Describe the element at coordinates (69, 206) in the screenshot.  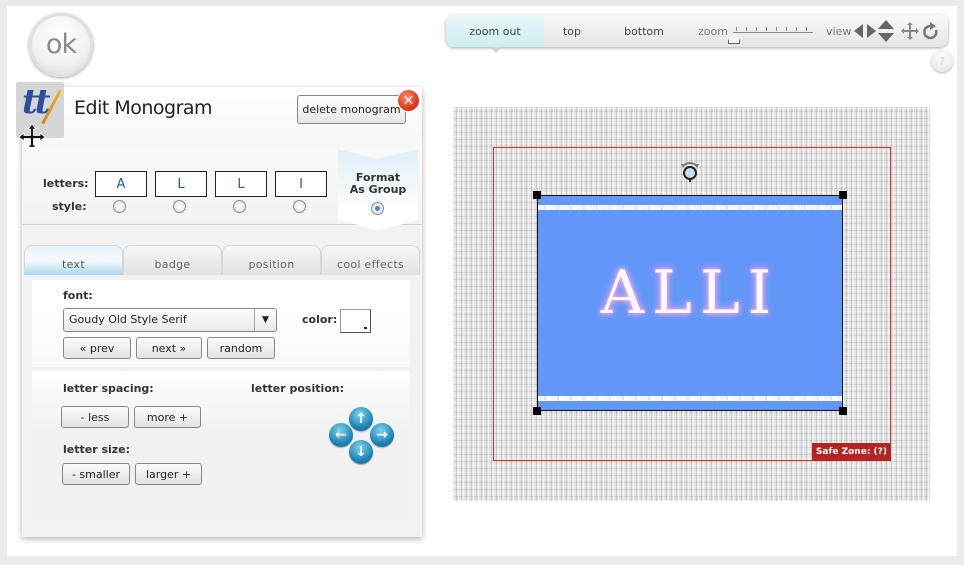
I see `style-label: style:` at that location.